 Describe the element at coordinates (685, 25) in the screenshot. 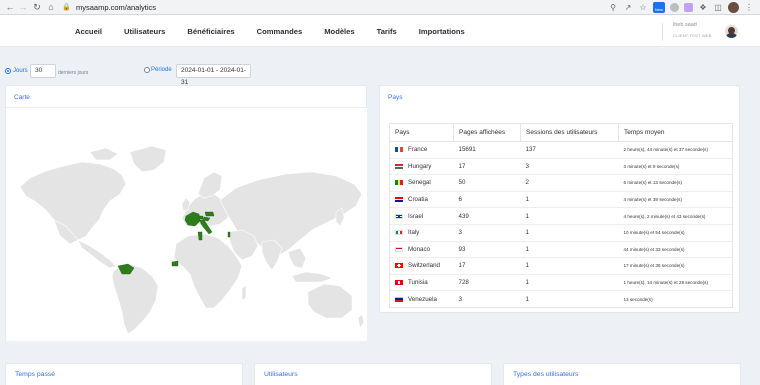

I see `user-name: iheb saad` at that location.